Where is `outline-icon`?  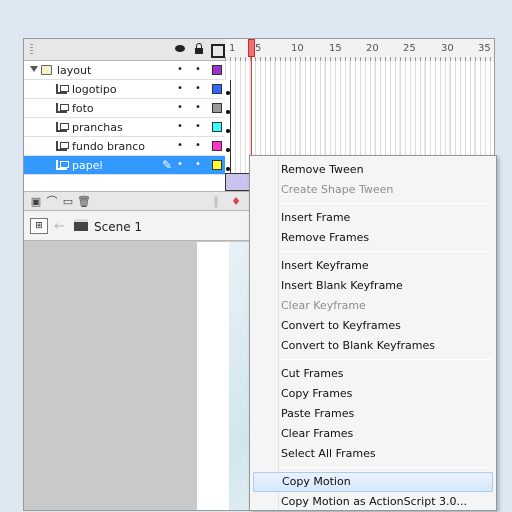 outline-icon is located at coordinates (217, 50).